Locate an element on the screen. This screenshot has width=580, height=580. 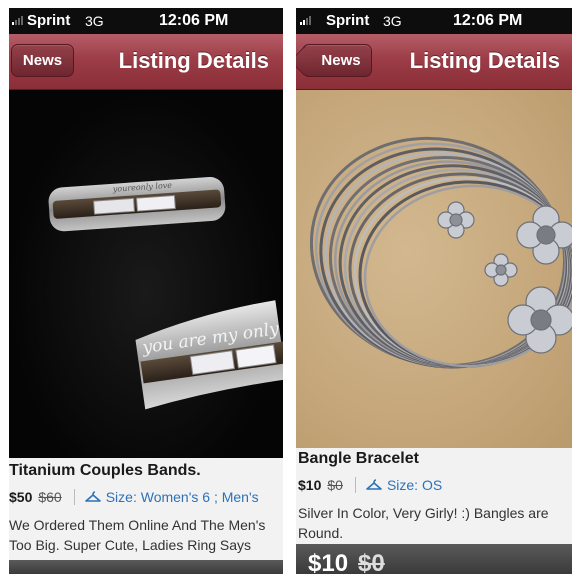
description-line: Too Big. Super Cute, Ladies Ring Says is located at coordinates (130, 545).